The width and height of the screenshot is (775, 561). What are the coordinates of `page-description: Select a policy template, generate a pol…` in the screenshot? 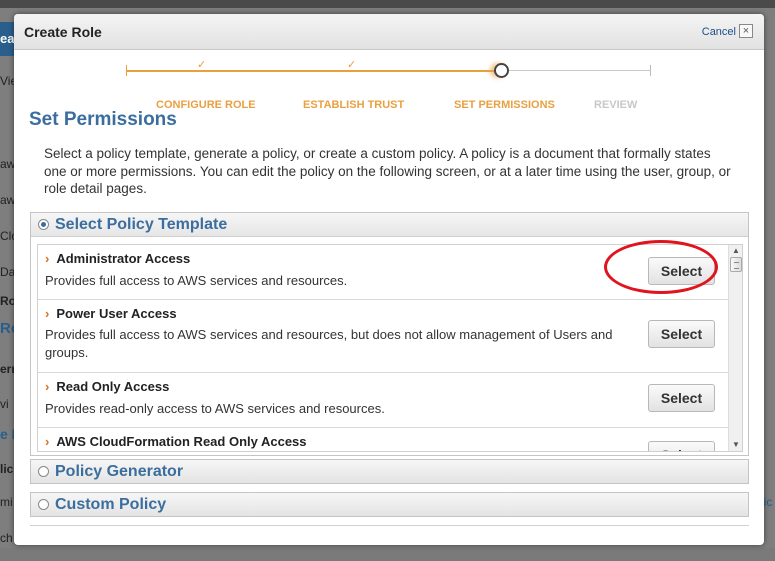 It's located at (387, 171).